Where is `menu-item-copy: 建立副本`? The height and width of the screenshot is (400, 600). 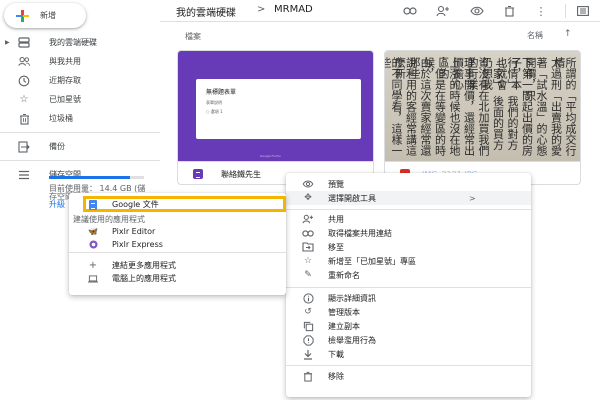
menu-item-copy: 建立副本 is located at coordinates (408, 326).